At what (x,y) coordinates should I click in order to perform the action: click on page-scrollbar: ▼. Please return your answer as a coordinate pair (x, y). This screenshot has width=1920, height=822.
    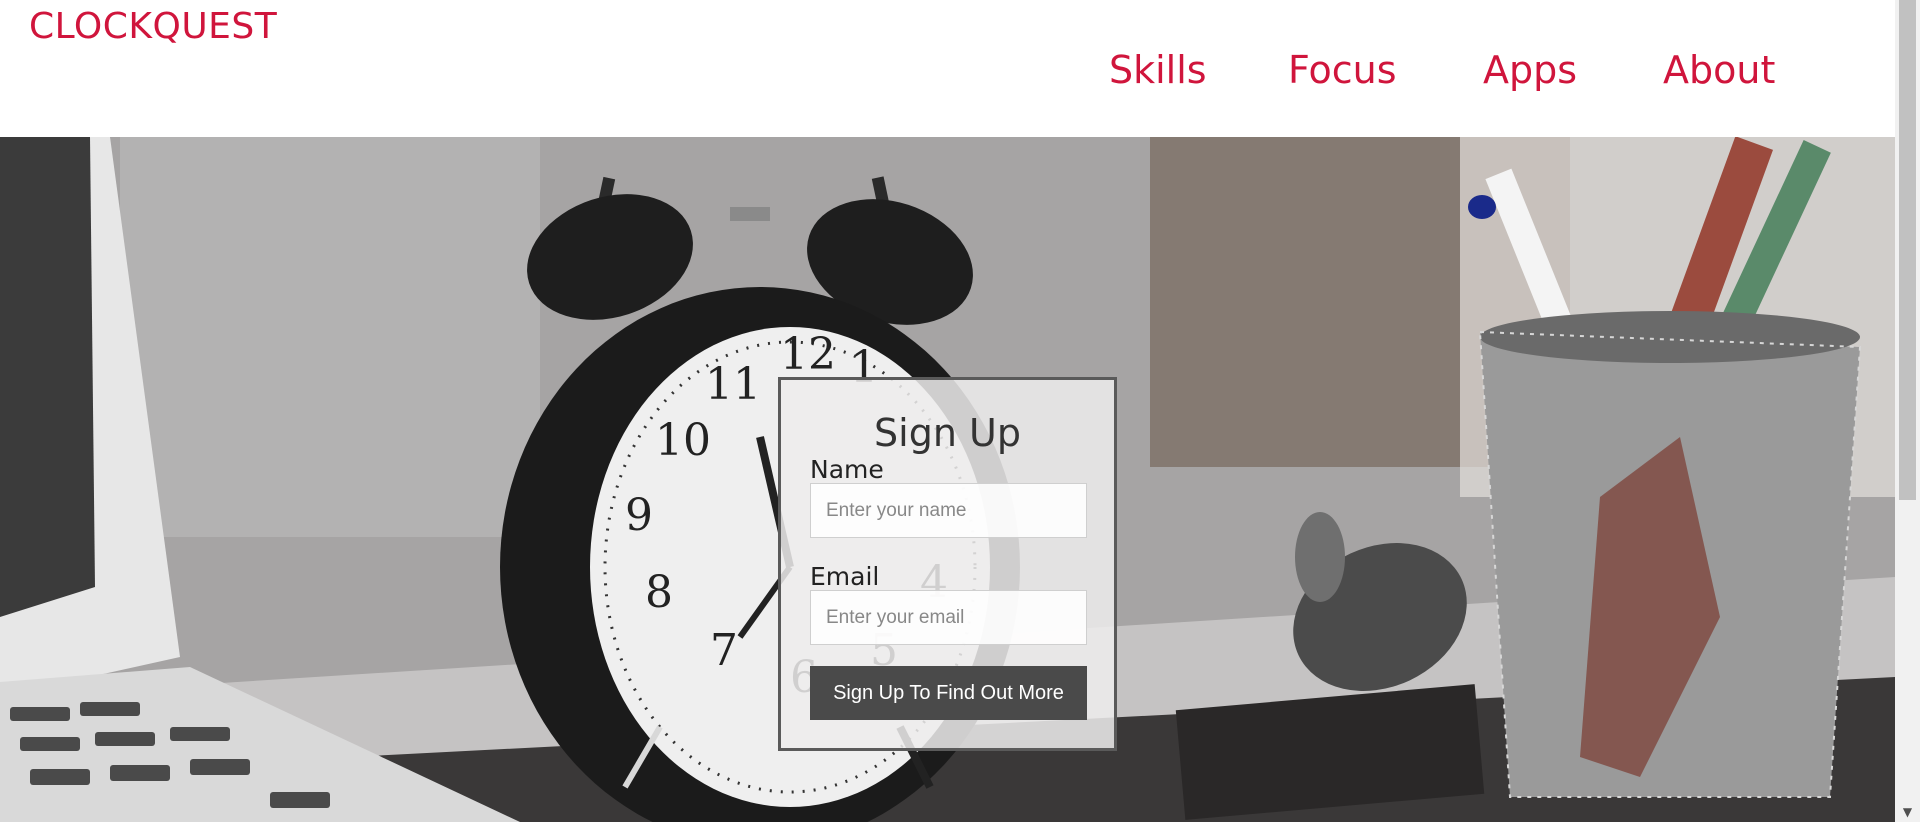
    Looking at the image, I should click on (1907, 411).